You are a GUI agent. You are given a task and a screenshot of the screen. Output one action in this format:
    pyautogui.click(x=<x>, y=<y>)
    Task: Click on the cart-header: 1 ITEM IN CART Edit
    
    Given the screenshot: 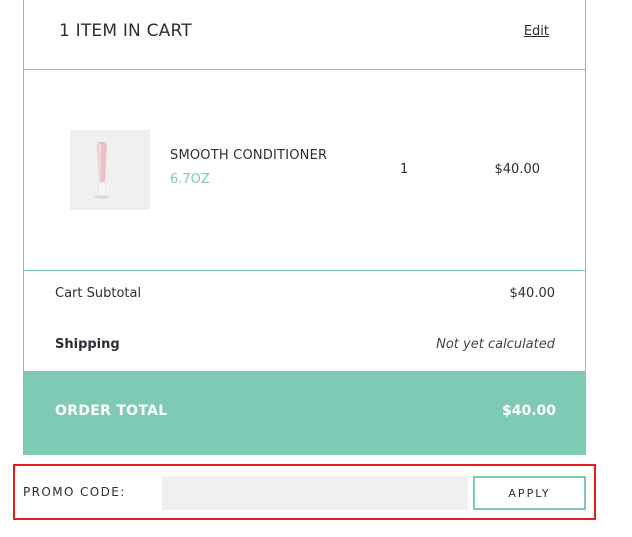 What is the action you would take?
    pyautogui.click(x=304, y=35)
    